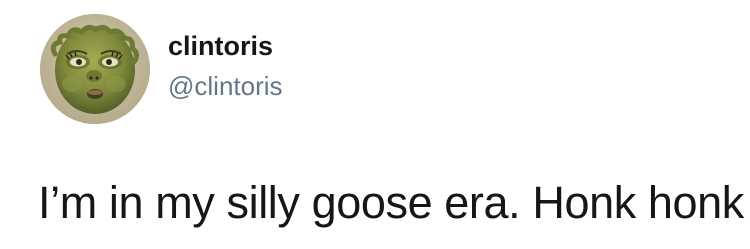 The height and width of the screenshot is (249, 750). Describe the element at coordinates (225, 65) in the screenshot. I see `tweet-header: clintoris @clintoris` at that location.